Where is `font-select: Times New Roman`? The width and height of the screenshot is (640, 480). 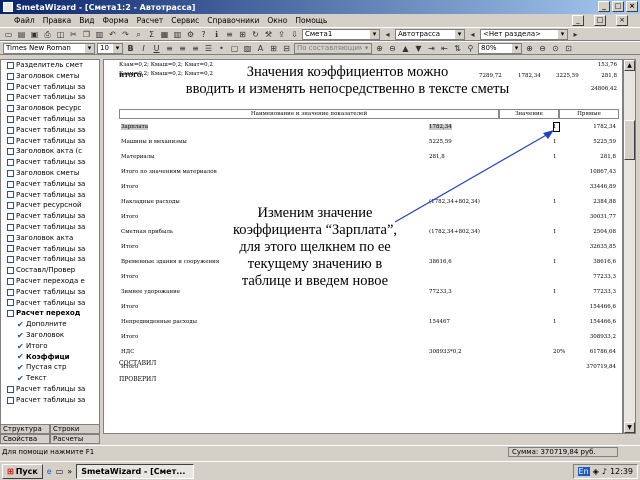
font-select: Times New Roman is located at coordinates (49, 48).